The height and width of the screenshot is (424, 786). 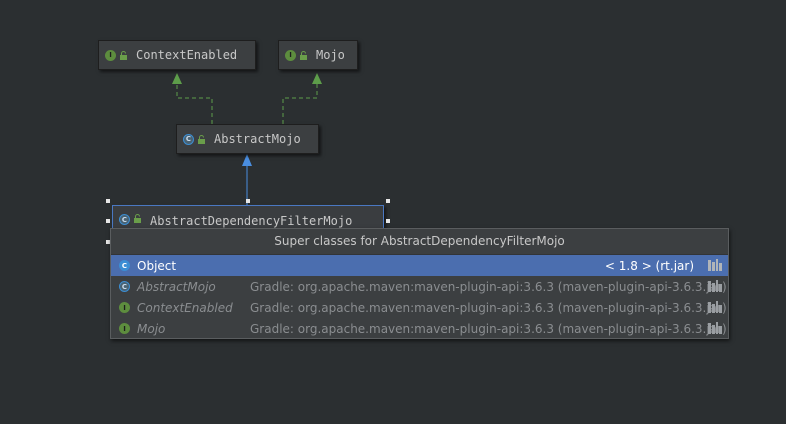 I want to click on implements-arrowhead-context-enabled, so click(x=177, y=78).